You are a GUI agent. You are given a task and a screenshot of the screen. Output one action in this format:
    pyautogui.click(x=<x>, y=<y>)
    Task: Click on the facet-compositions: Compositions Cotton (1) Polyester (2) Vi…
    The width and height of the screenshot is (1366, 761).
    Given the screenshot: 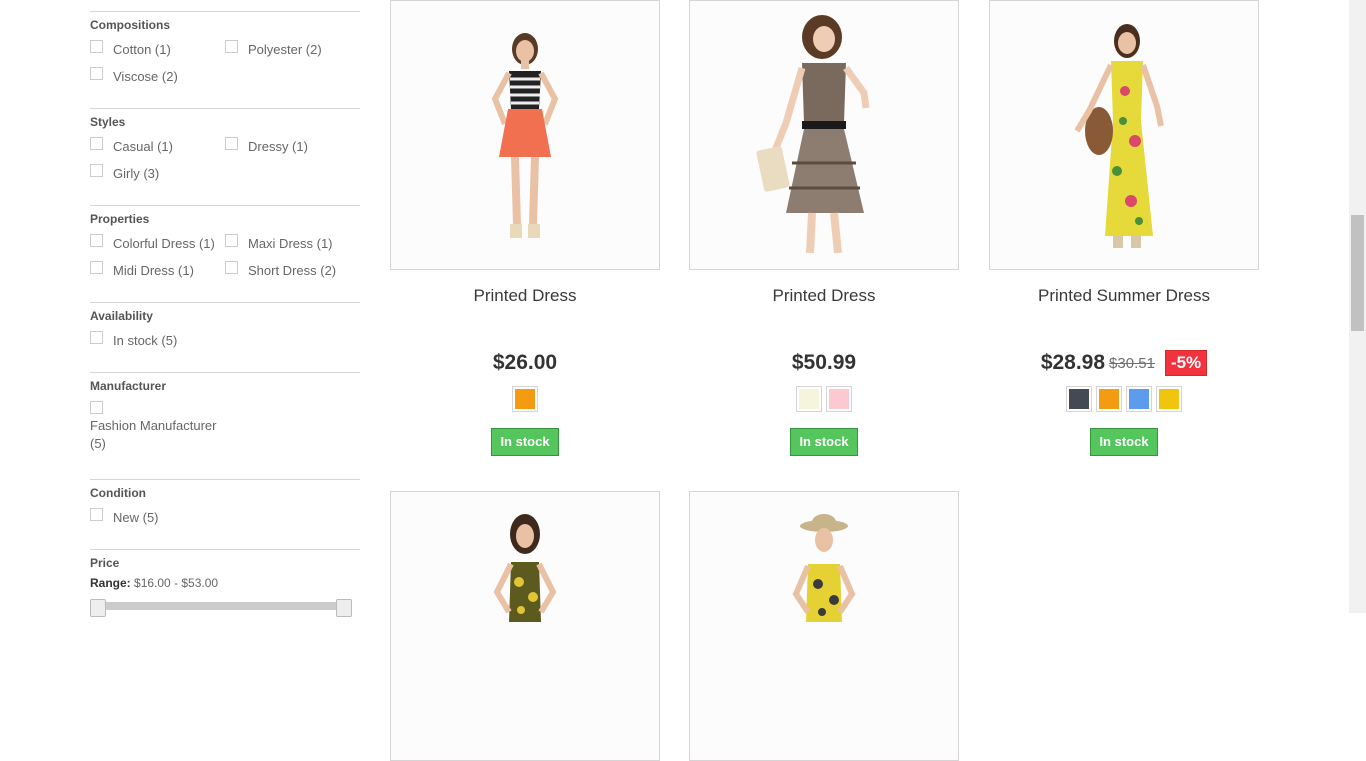 What is the action you would take?
    pyautogui.click(x=225, y=50)
    